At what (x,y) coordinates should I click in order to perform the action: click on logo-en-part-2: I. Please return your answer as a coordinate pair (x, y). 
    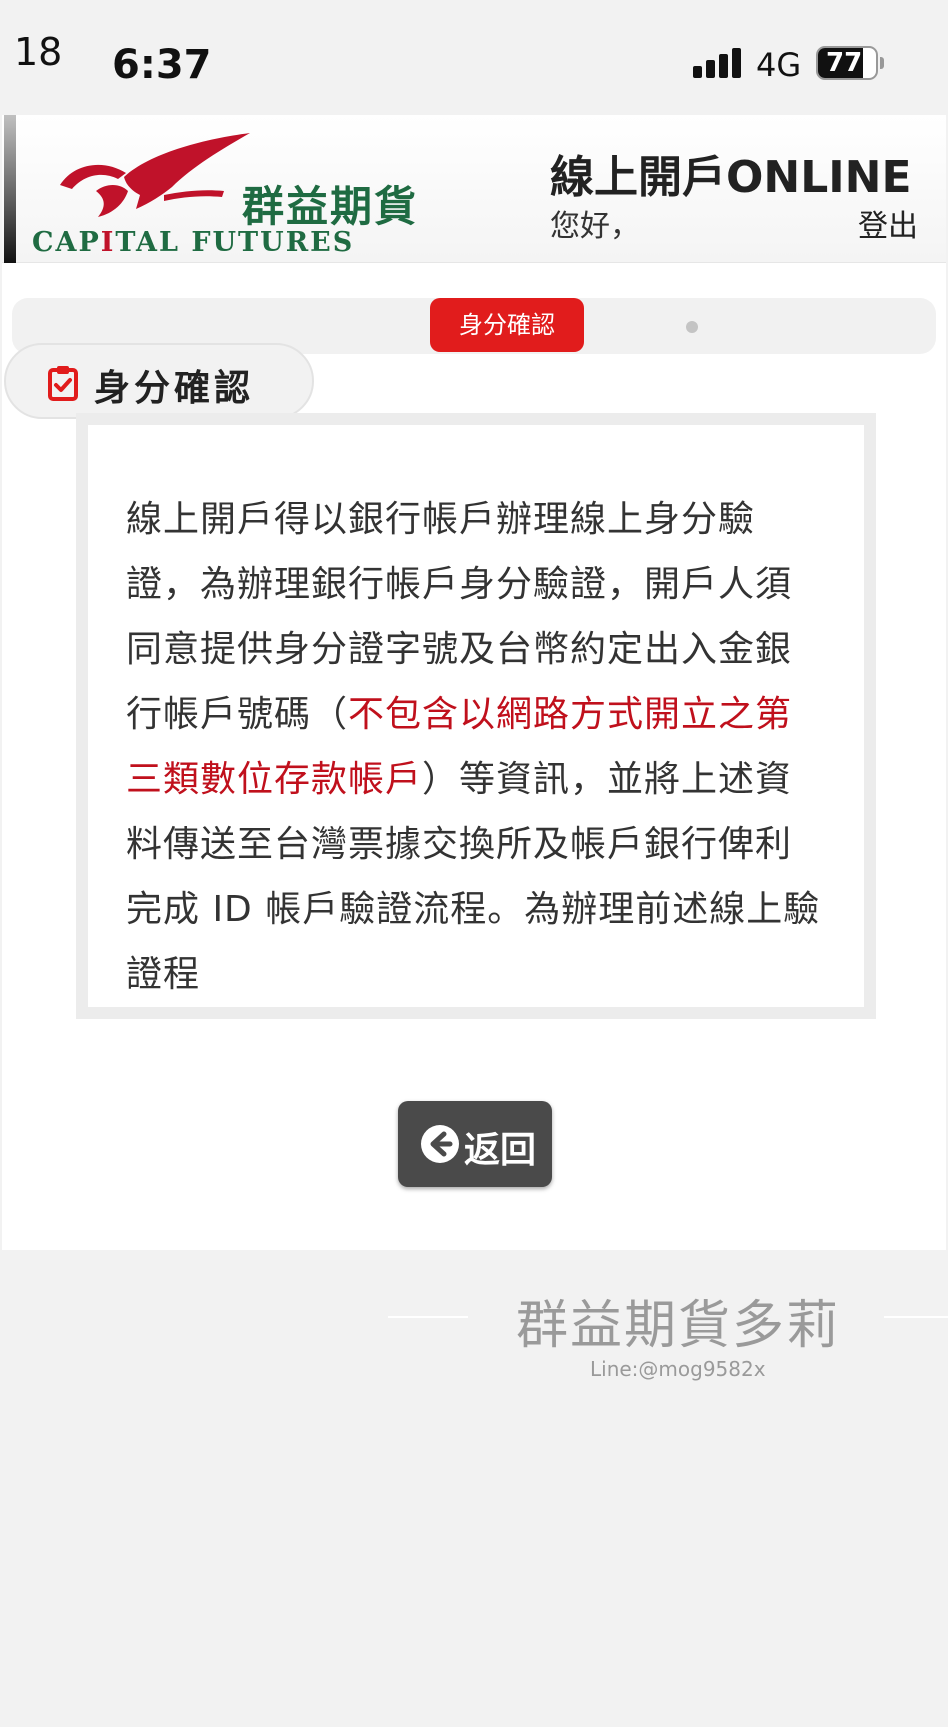
    Looking at the image, I should click on (108, 242).